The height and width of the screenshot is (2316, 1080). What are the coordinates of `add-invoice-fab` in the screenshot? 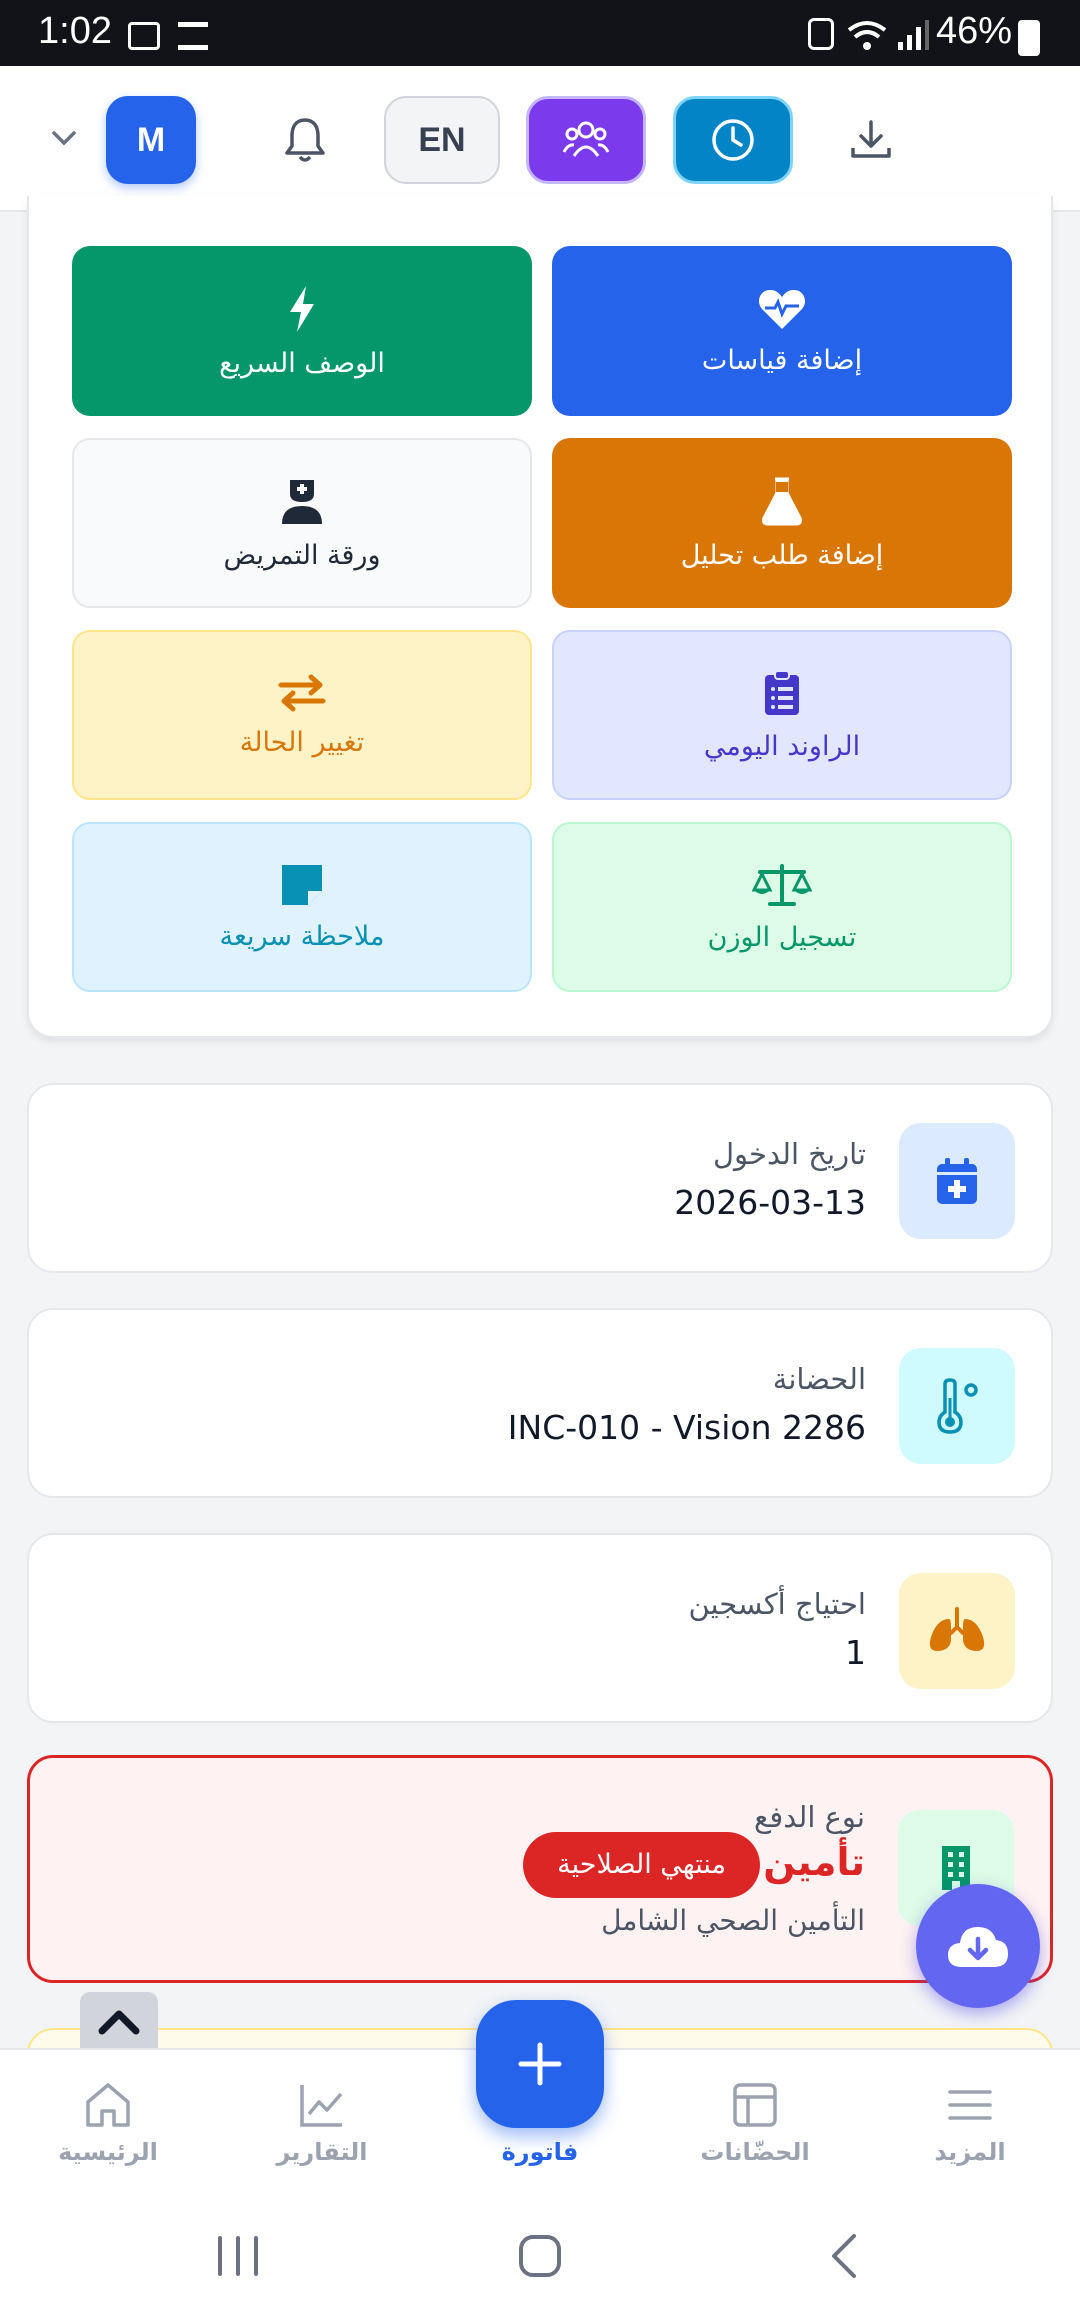 It's located at (540, 2064).